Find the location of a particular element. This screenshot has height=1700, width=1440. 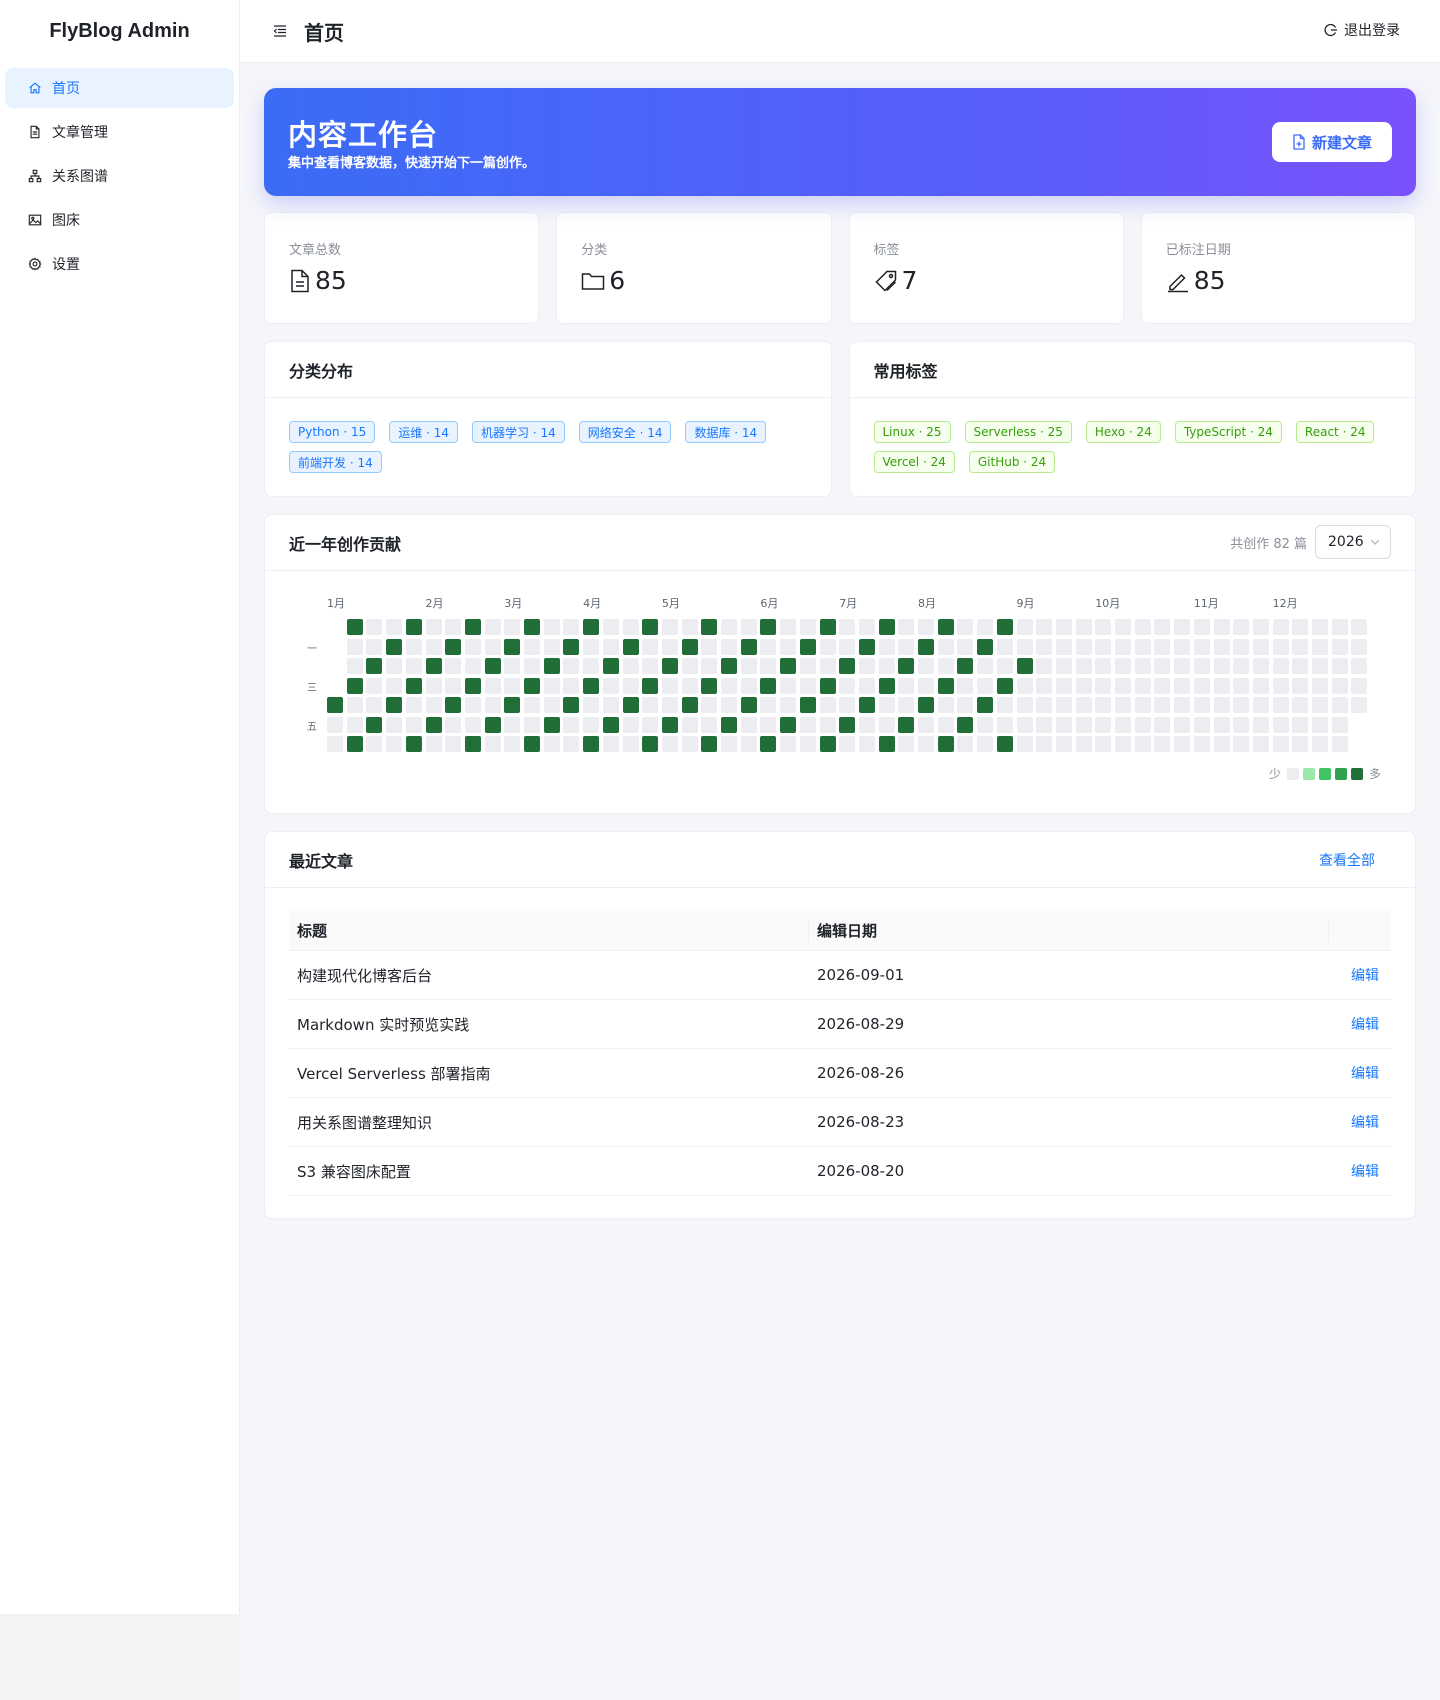

category-tag: 机器学习 · 14 is located at coordinates (518, 432).